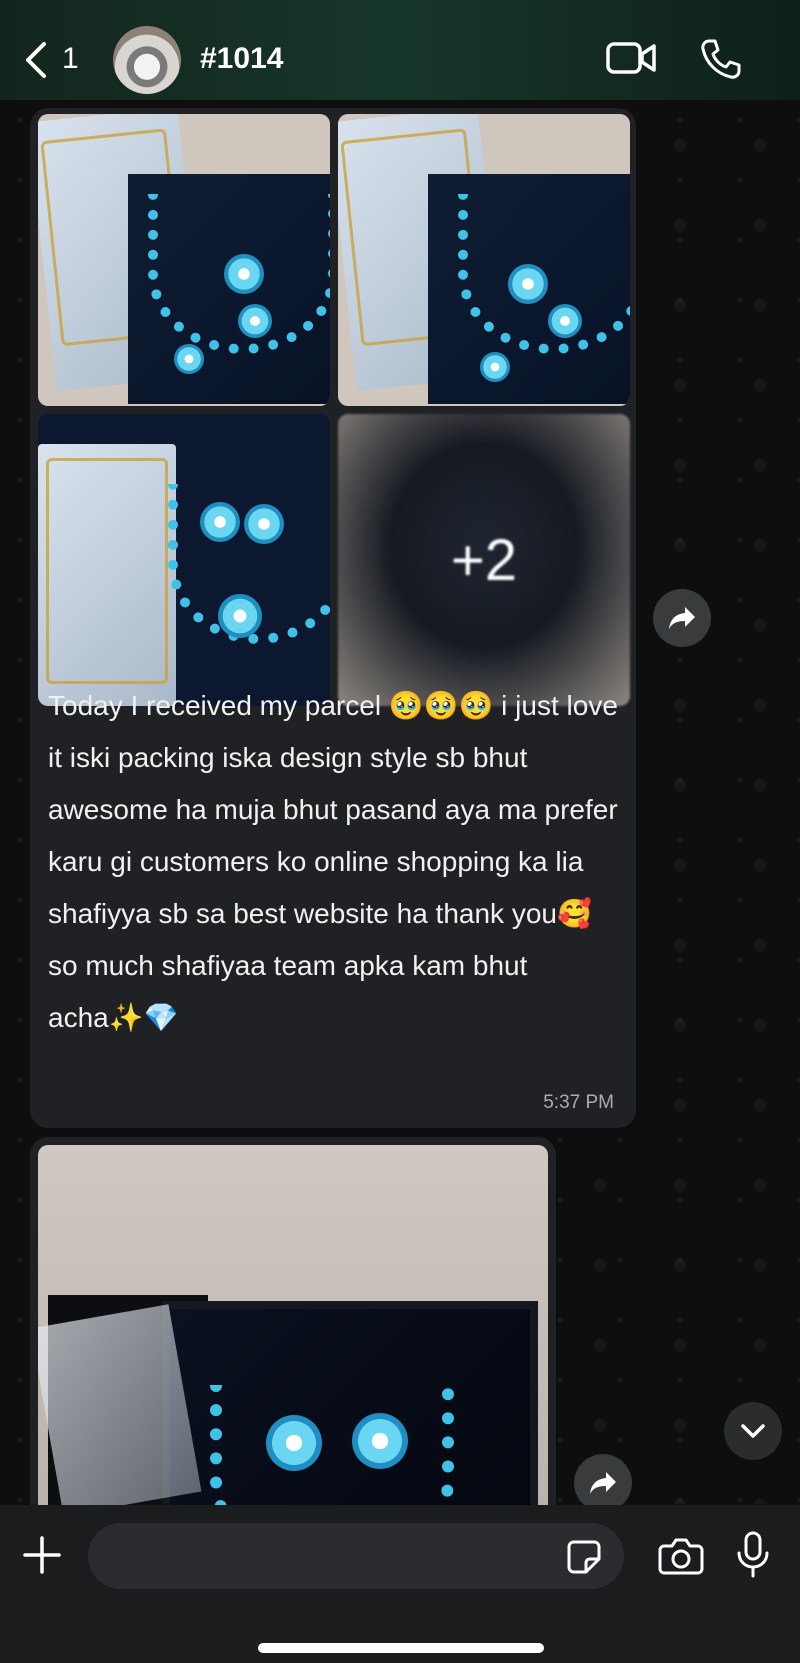  What do you see at coordinates (42, 1555) in the screenshot?
I see `plus-icon` at bounding box center [42, 1555].